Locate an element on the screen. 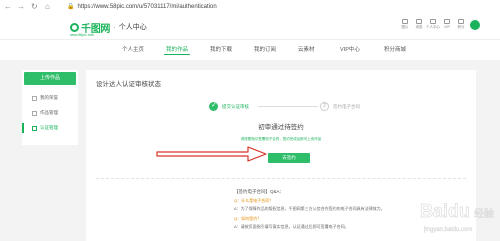 Image resolution: width=500 pixels, height=241 pixels. active-indicator is located at coordinates (23, 128).